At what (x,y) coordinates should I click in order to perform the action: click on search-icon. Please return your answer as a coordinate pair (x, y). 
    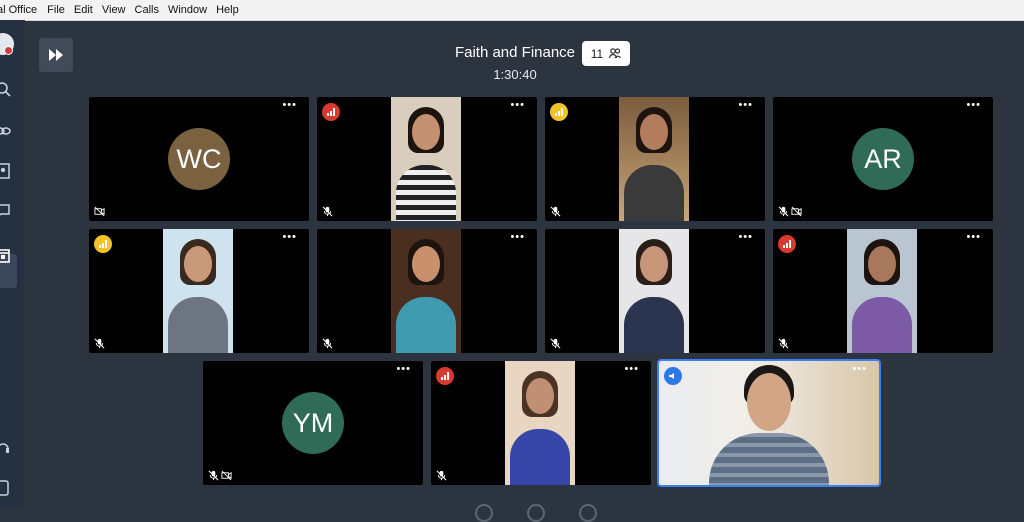
    Looking at the image, I should click on (5, 89).